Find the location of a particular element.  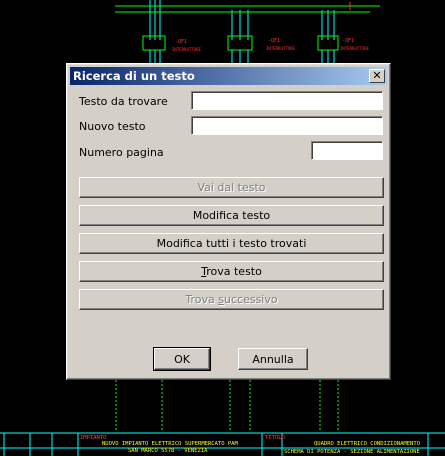

cad-tag-3: -QF1 is located at coordinates (348, 41).